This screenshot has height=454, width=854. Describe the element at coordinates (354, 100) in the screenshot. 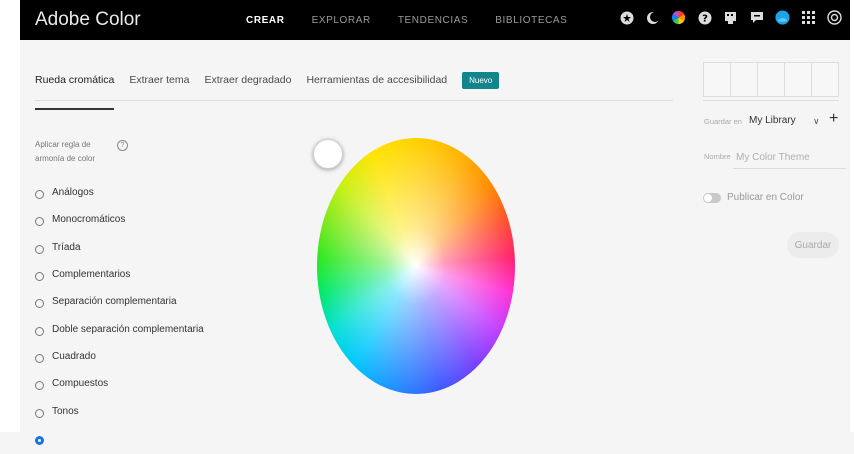

I see `tabs-divider` at that location.